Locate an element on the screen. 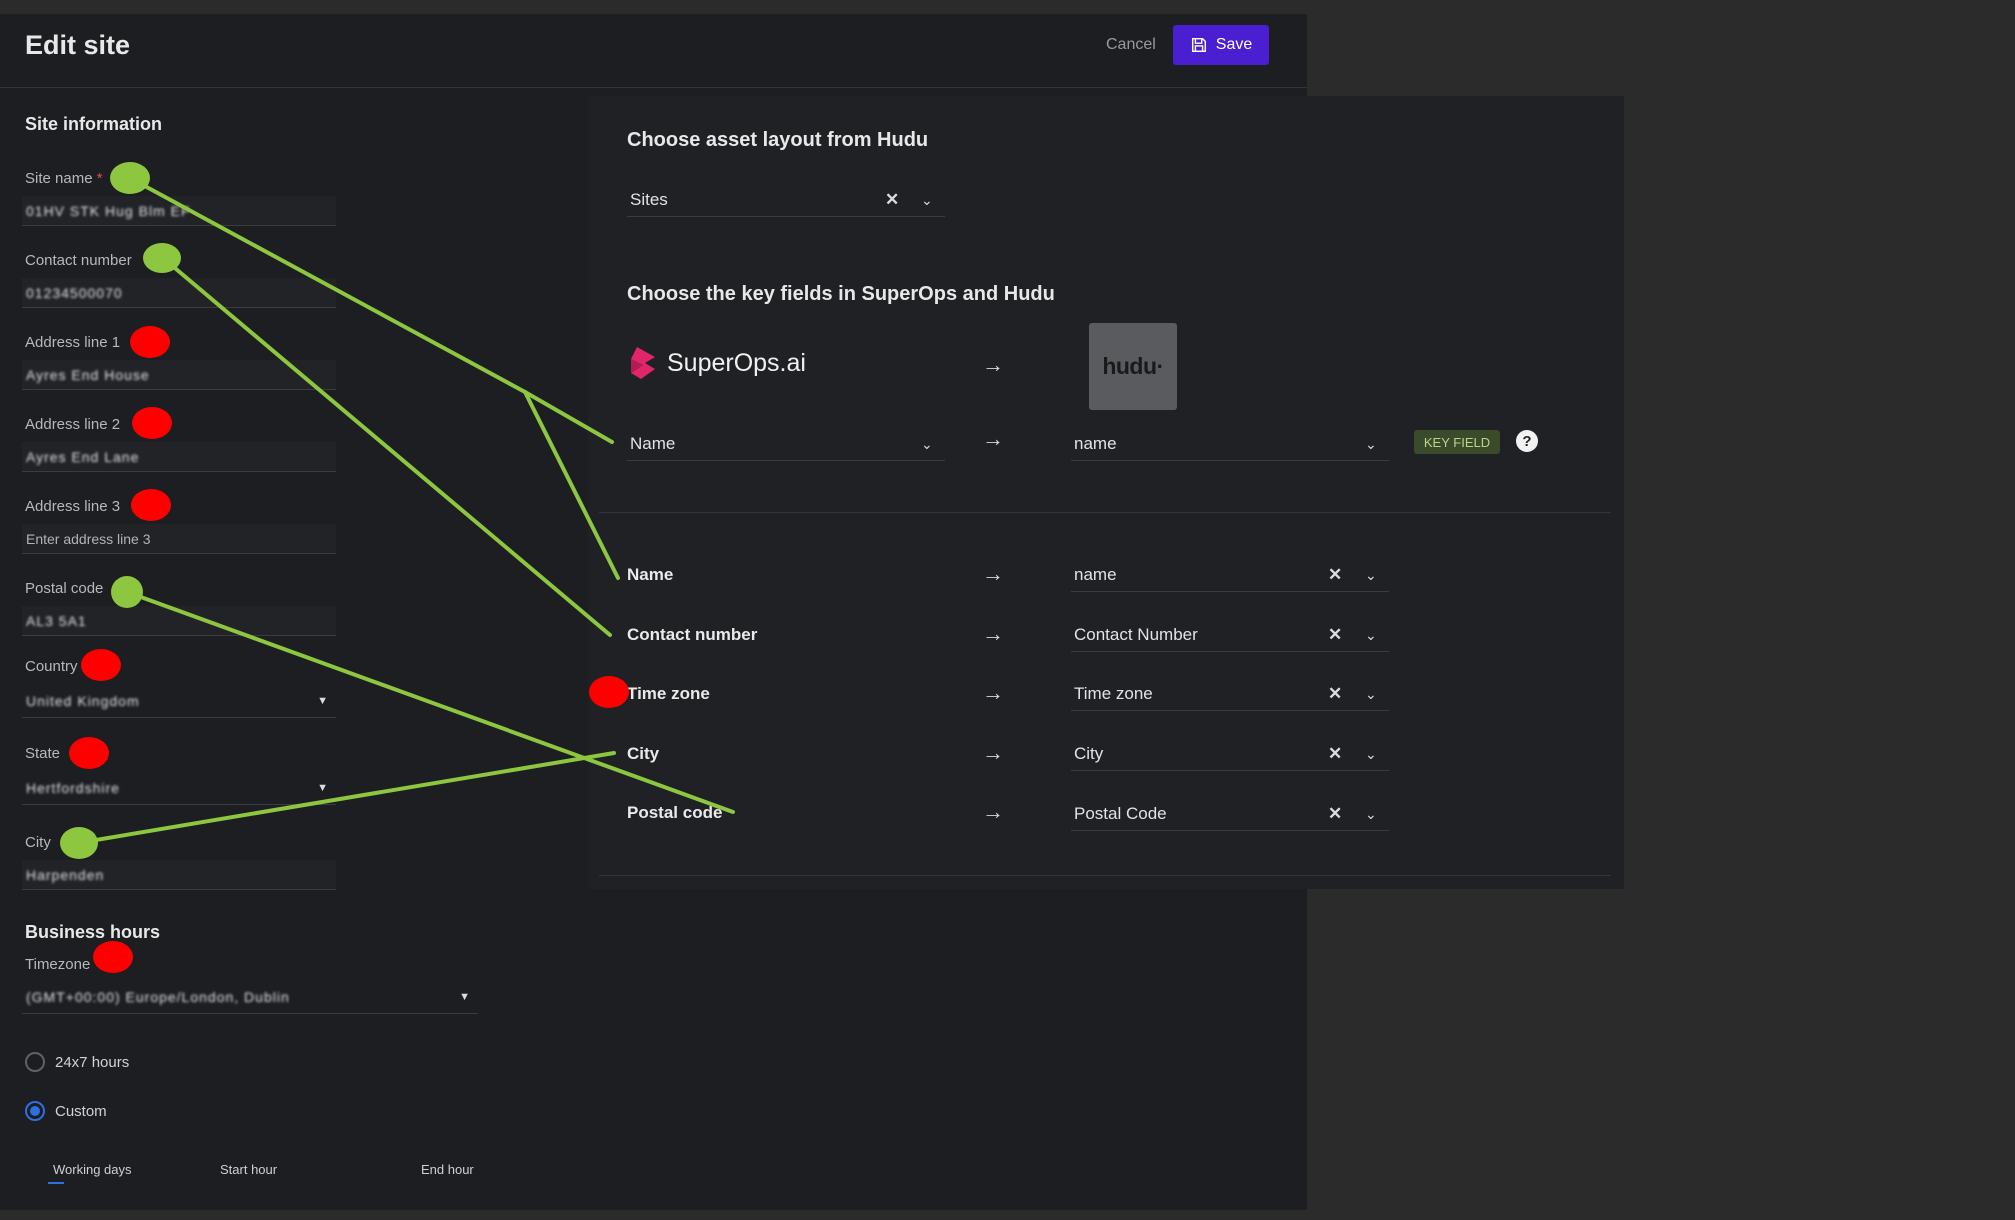 The width and height of the screenshot is (2015, 1220). superops-logo: SuperOps.ai is located at coordinates (716, 363).